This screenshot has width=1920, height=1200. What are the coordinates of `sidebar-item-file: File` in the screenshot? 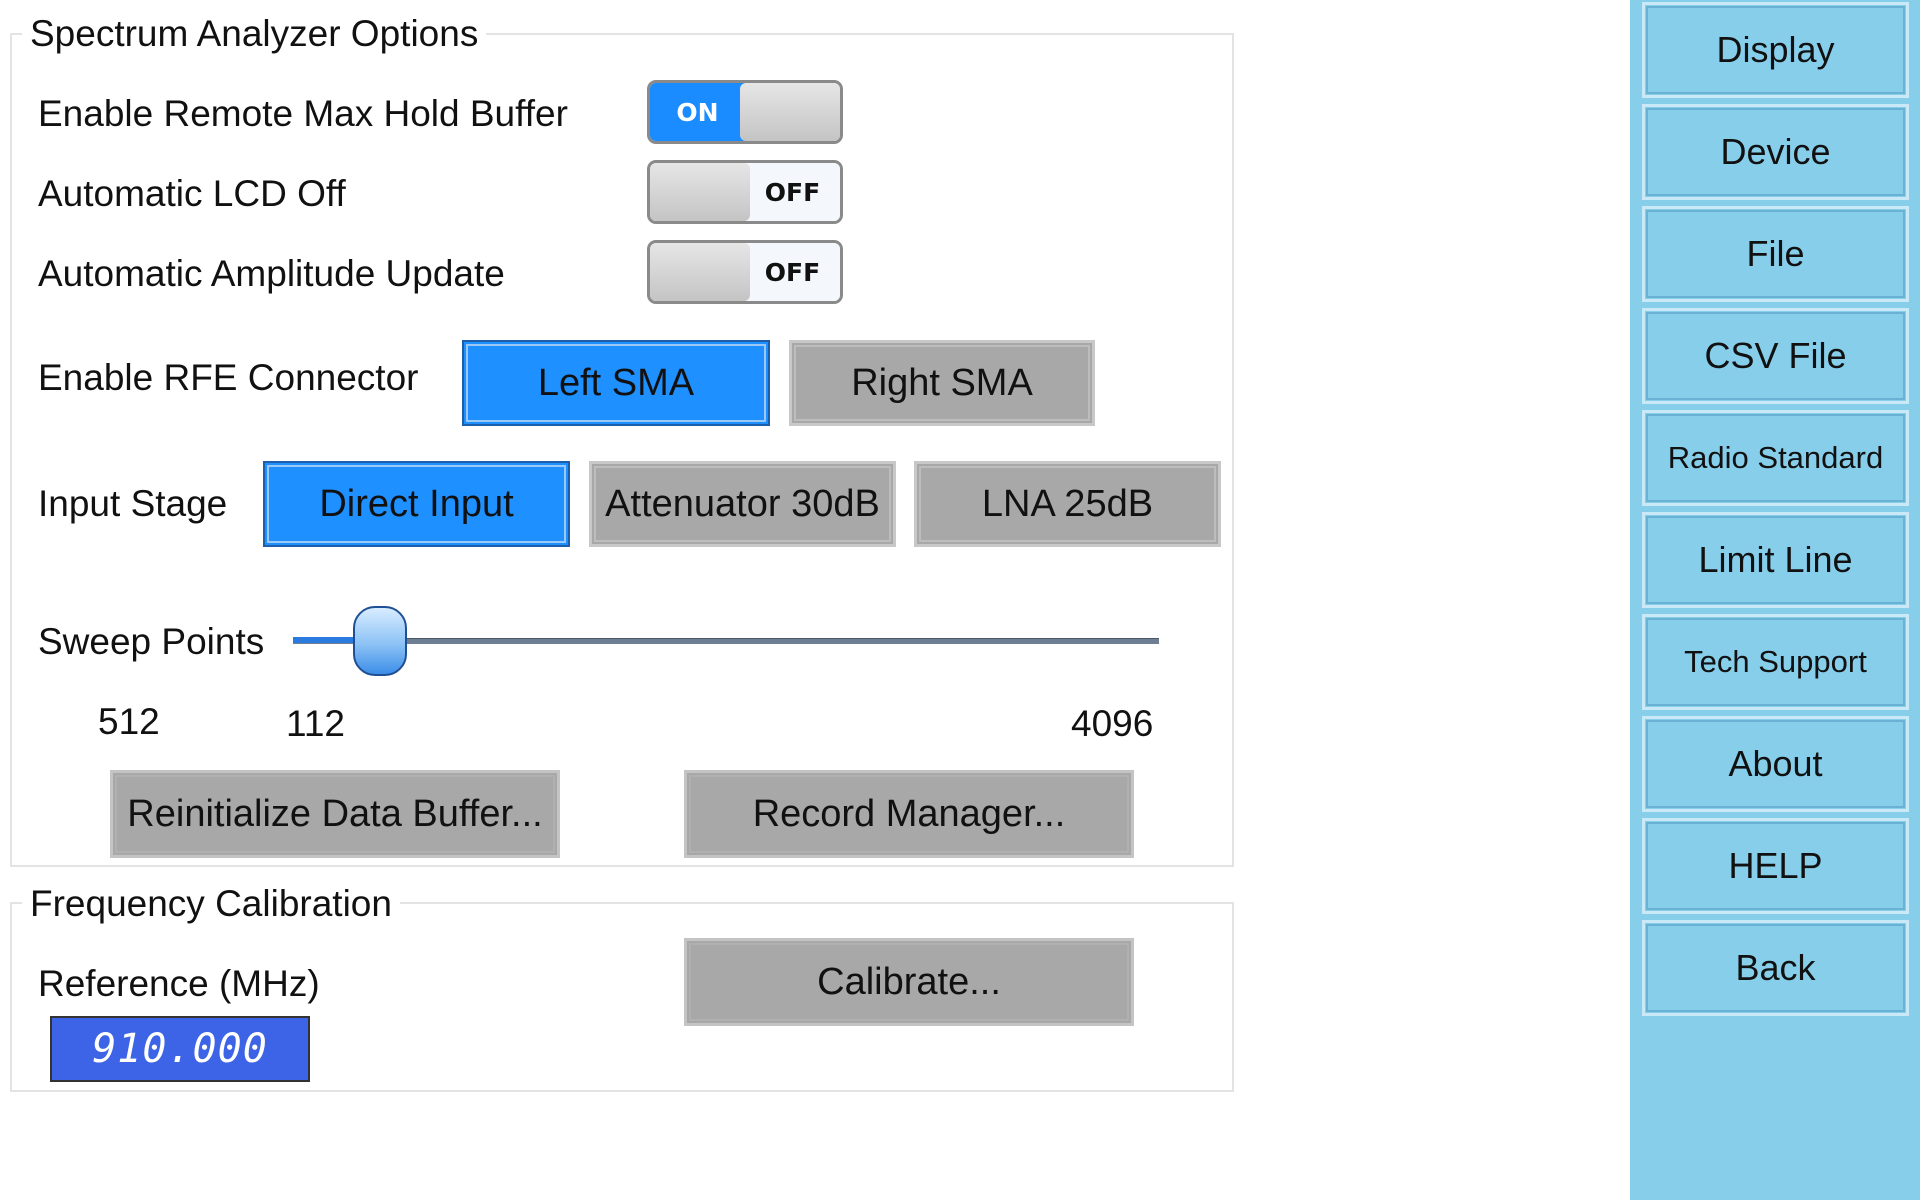 It's located at (1775, 254).